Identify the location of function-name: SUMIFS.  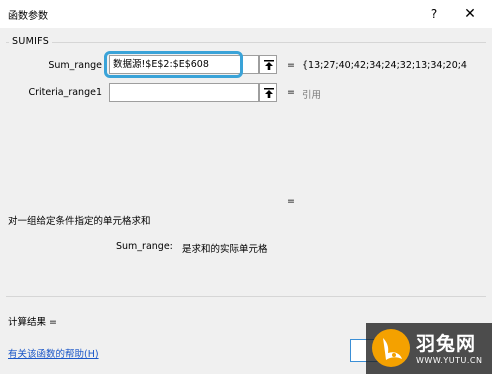
(31, 41).